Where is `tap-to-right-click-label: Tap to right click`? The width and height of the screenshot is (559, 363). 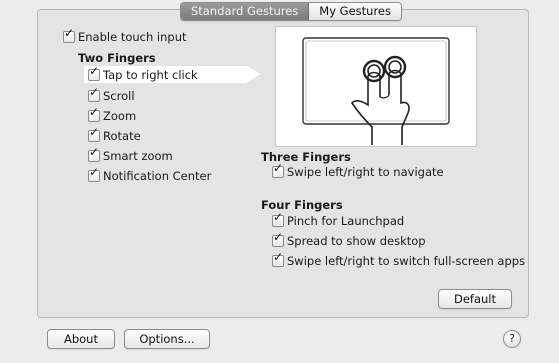 tap-to-right-click-label: Tap to right click is located at coordinates (150, 75).